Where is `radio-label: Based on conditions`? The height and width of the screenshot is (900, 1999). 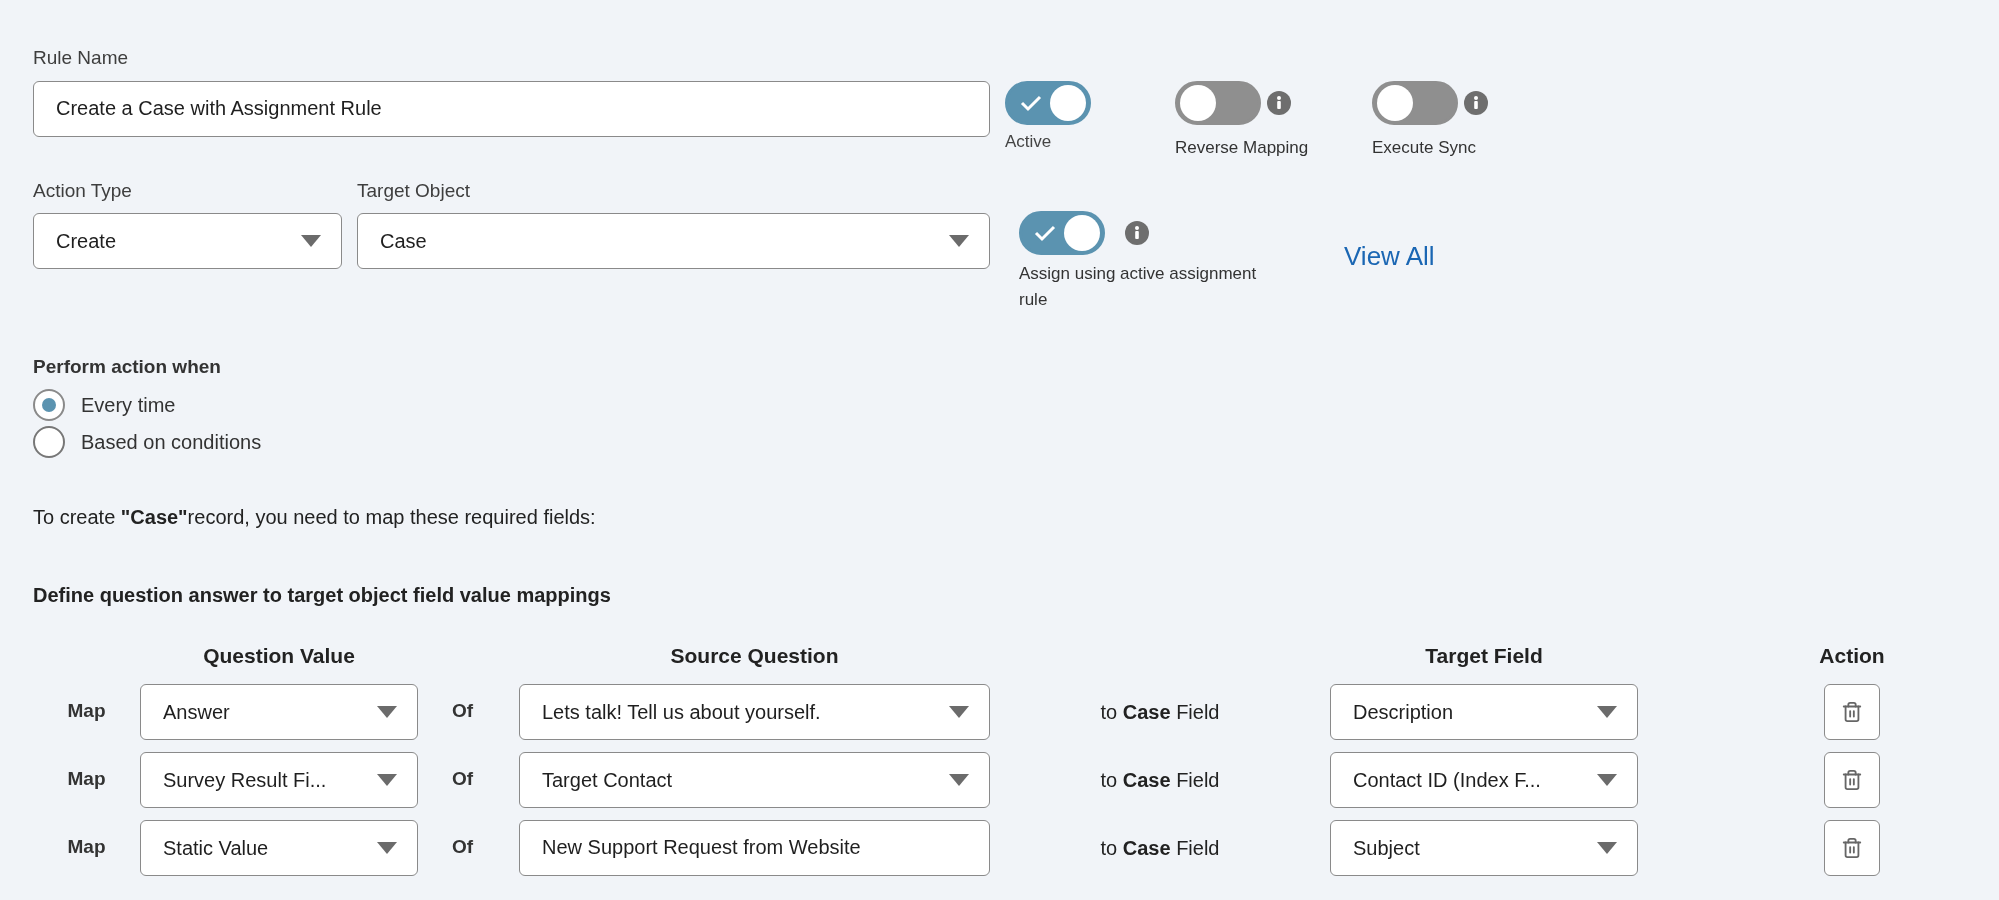 radio-label: Based on conditions is located at coordinates (171, 442).